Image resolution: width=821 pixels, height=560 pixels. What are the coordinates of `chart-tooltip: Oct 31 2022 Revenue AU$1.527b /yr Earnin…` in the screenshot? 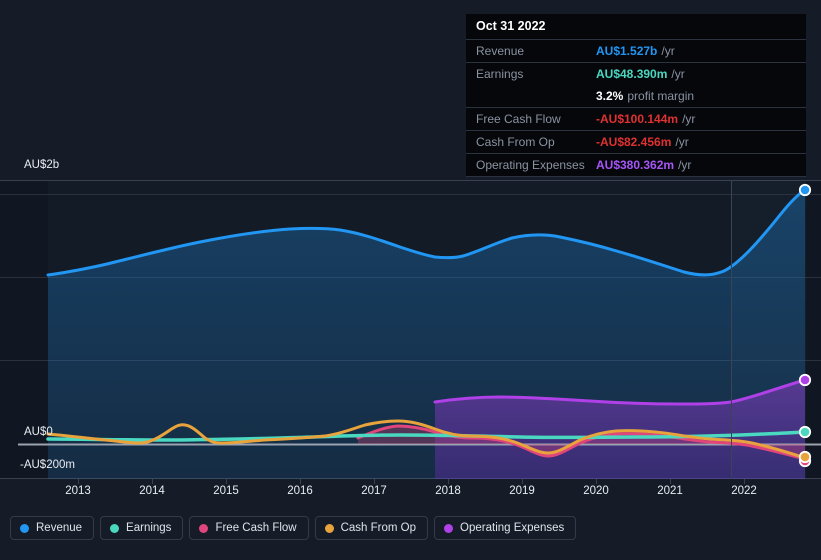 It's located at (636, 95).